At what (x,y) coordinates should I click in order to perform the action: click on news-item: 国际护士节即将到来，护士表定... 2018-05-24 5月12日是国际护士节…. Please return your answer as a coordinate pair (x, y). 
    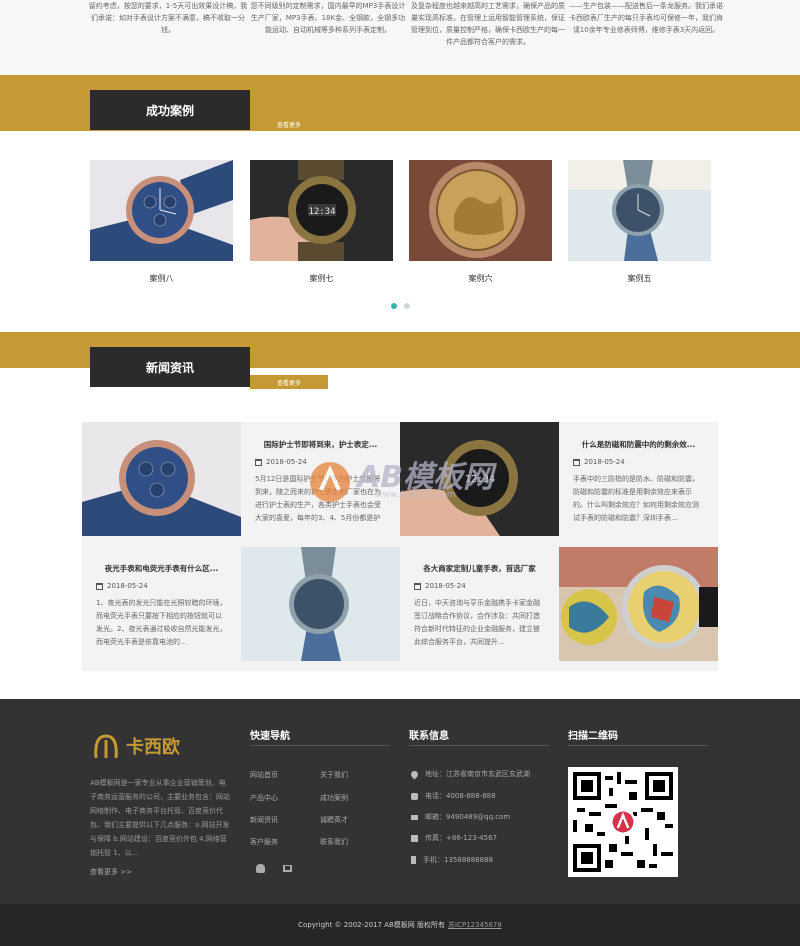
    Looking at the image, I should click on (320, 482).